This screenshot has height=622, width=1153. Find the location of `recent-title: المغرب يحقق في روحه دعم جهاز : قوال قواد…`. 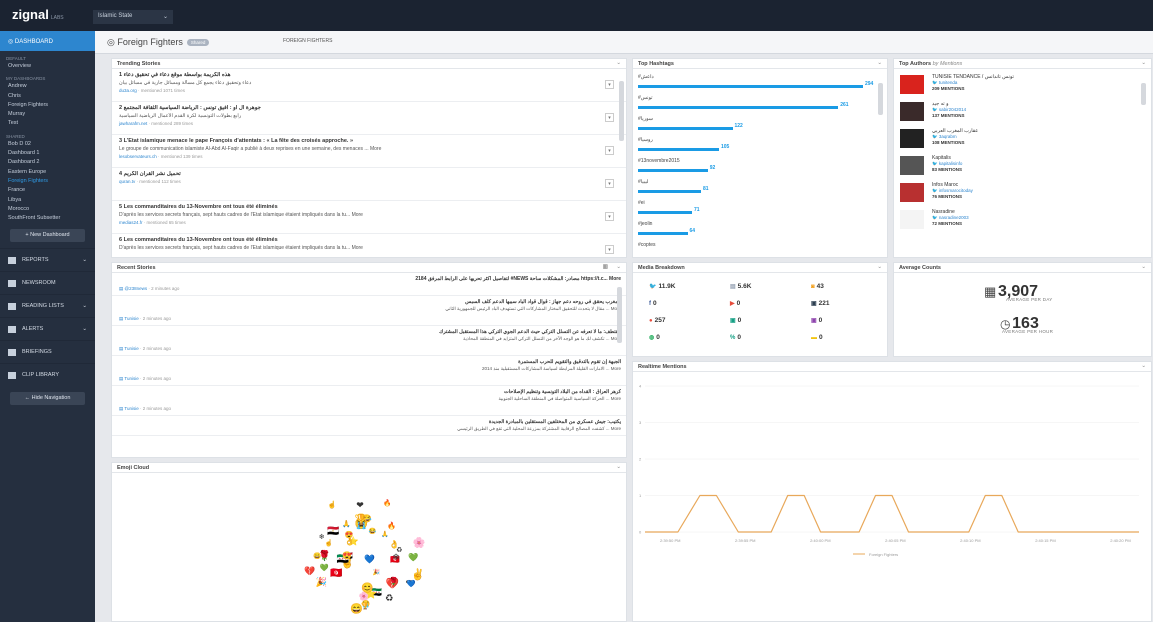

recent-title: المغرب يحقق في روحه دعم جهاز : قوال قواد… is located at coordinates (370, 302).